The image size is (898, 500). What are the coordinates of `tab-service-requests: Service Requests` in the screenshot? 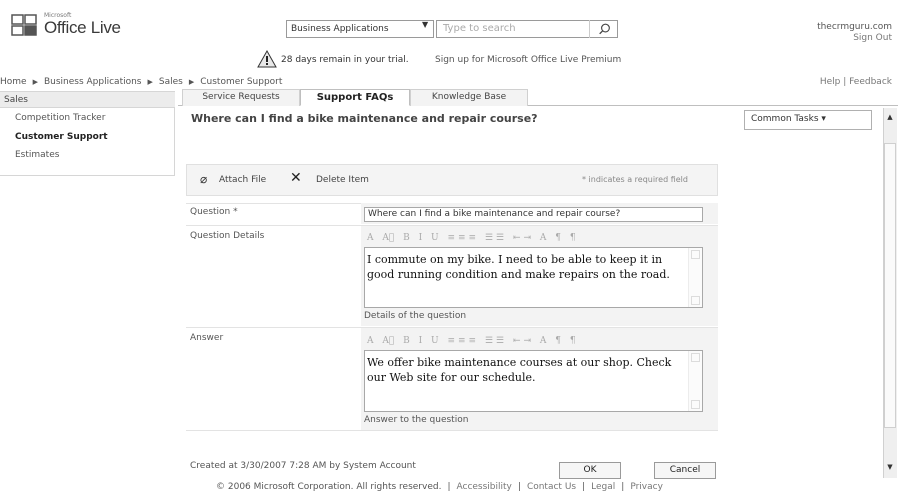 It's located at (241, 97).